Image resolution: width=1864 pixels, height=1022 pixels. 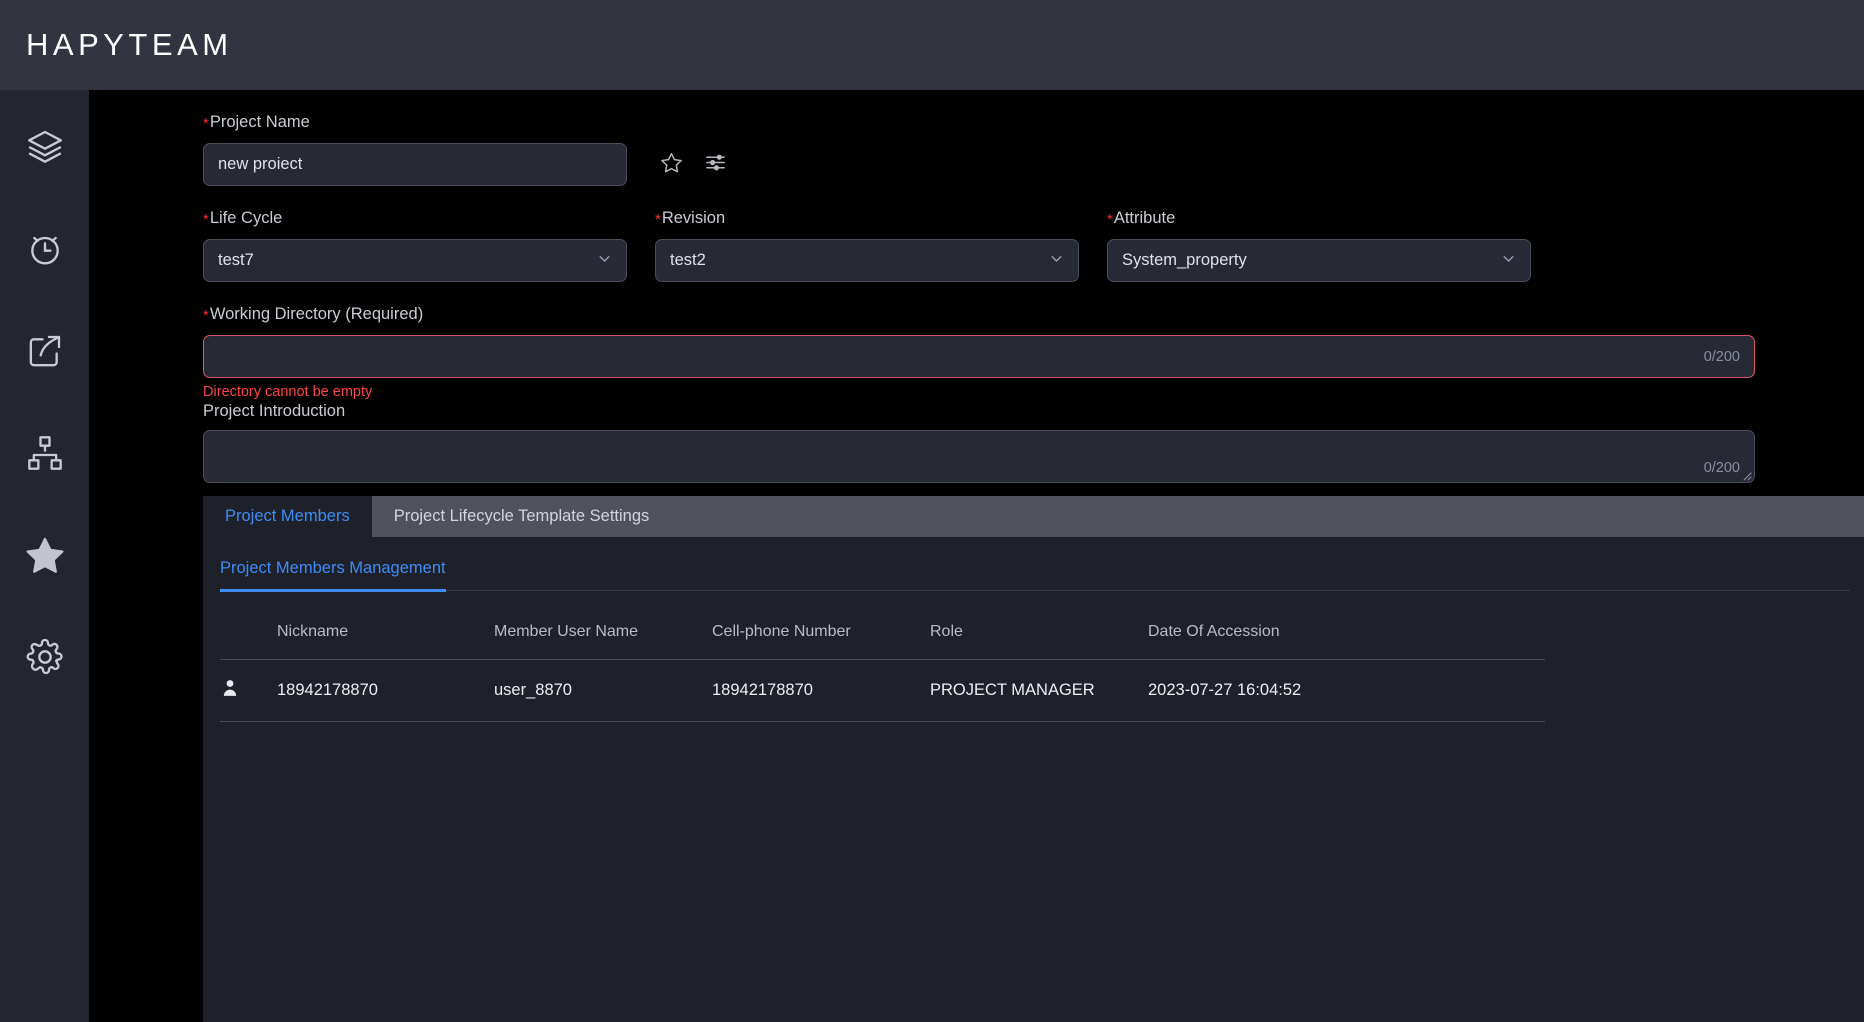 I want to click on th-avatar, so click(x=248, y=637).